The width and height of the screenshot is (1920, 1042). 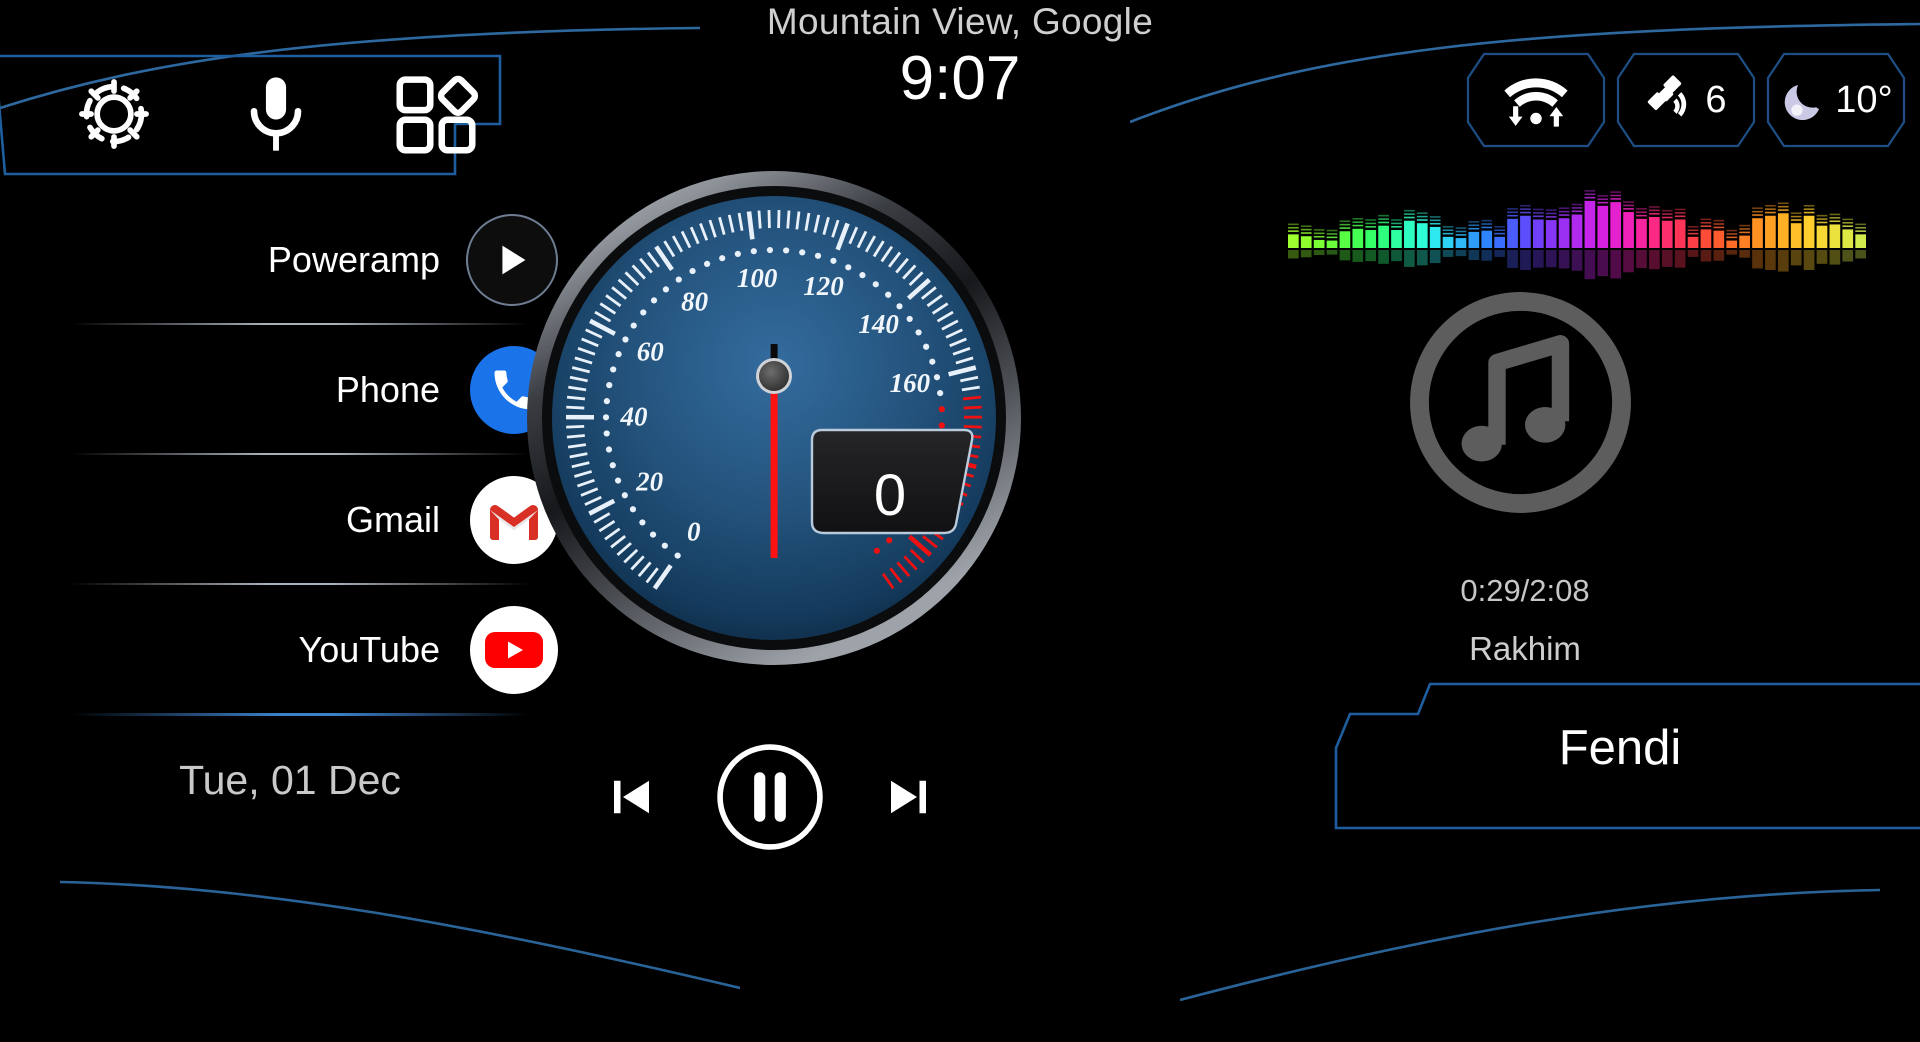 I want to click on svg-text: 120, so click(x=823, y=286).